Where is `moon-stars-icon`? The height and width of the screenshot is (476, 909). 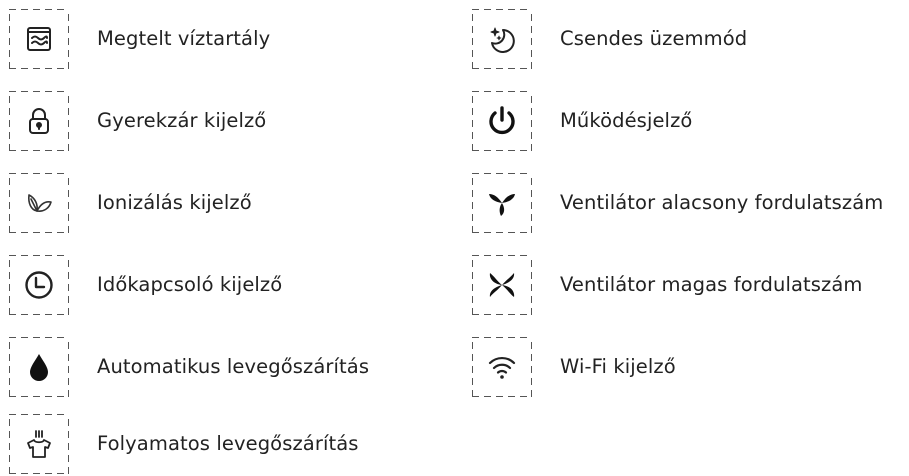 moon-stars-icon is located at coordinates (502, 40).